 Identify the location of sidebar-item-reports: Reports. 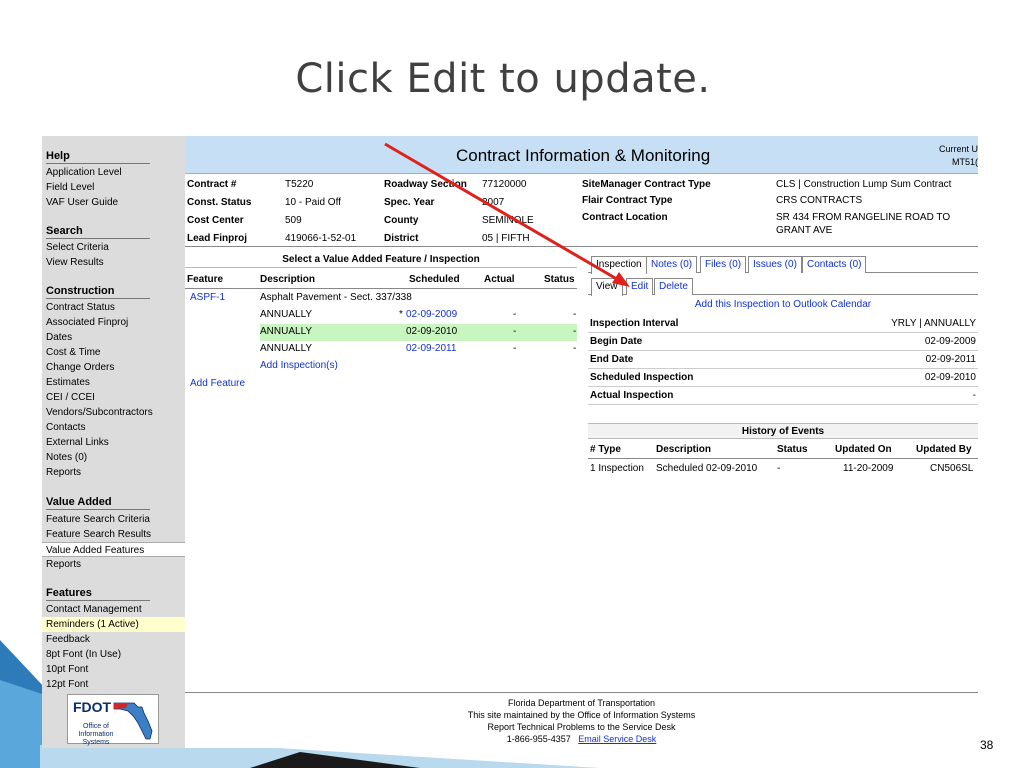
(63, 472).